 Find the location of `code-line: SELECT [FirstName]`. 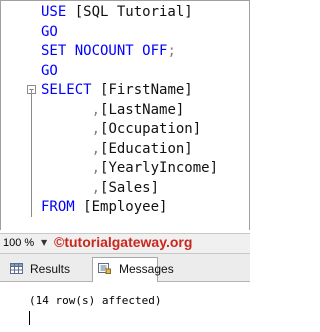

code-line: SELECT [FirstName] is located at coordinates (117, 90).